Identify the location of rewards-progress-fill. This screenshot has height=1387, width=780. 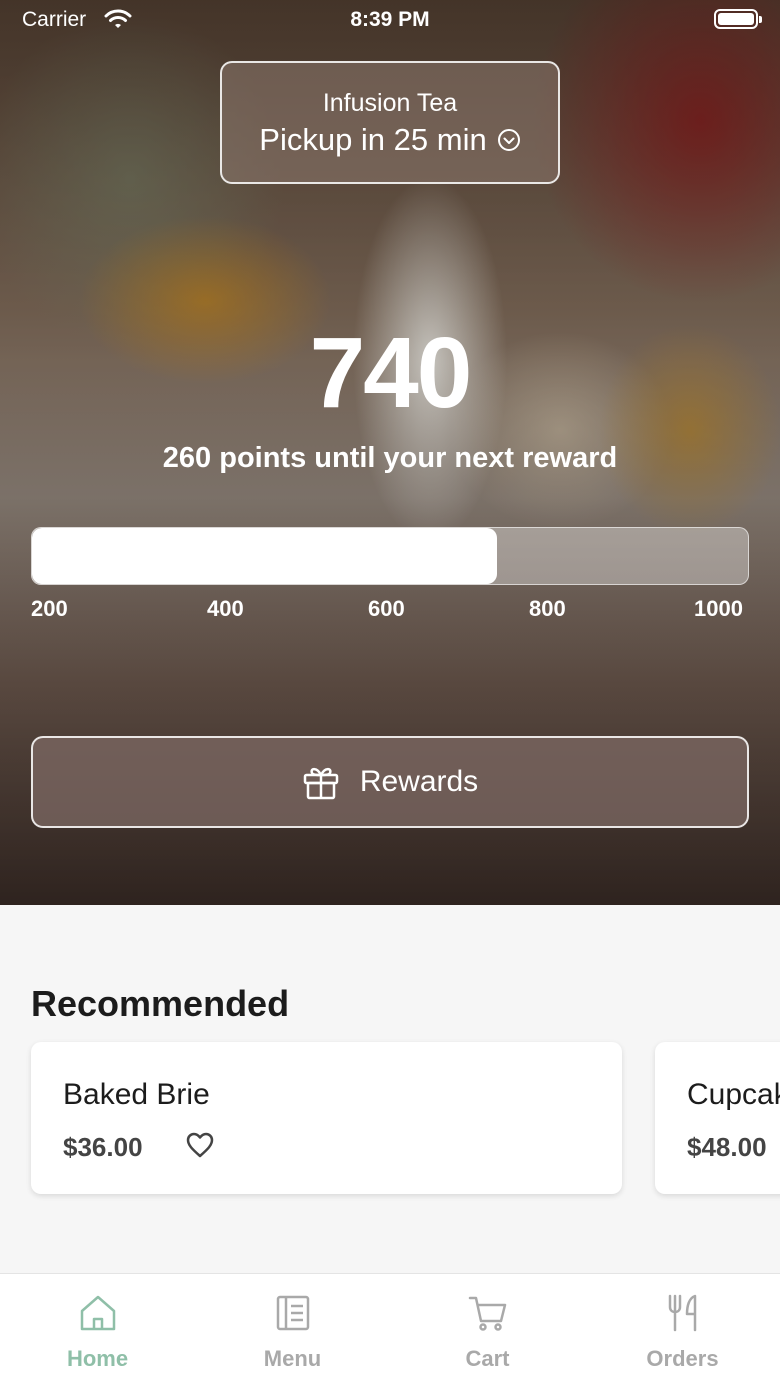
(265, 556).